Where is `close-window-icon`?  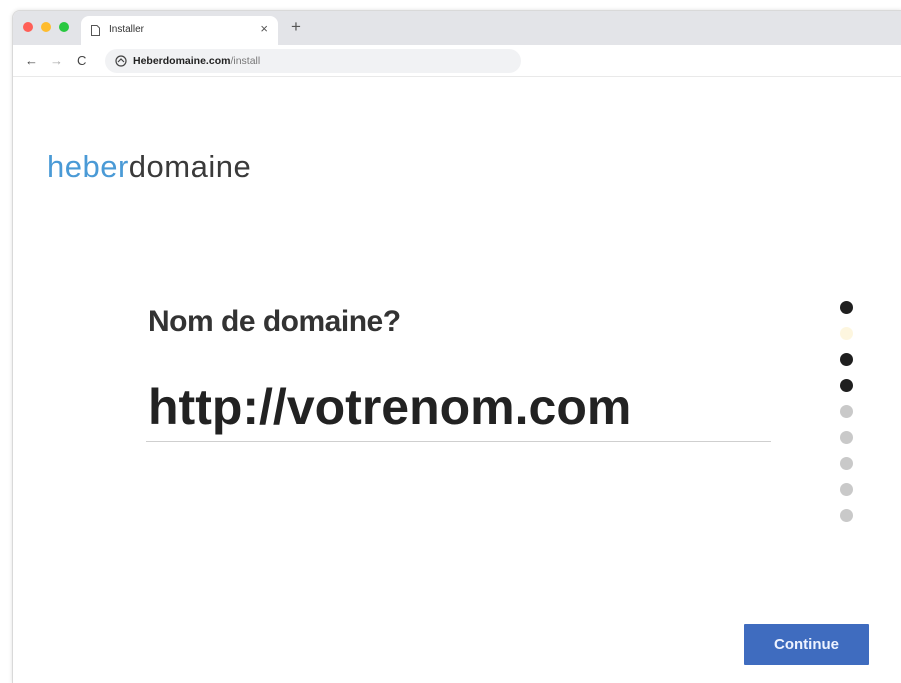
close-window-icon is located at coordinates (28, 27).